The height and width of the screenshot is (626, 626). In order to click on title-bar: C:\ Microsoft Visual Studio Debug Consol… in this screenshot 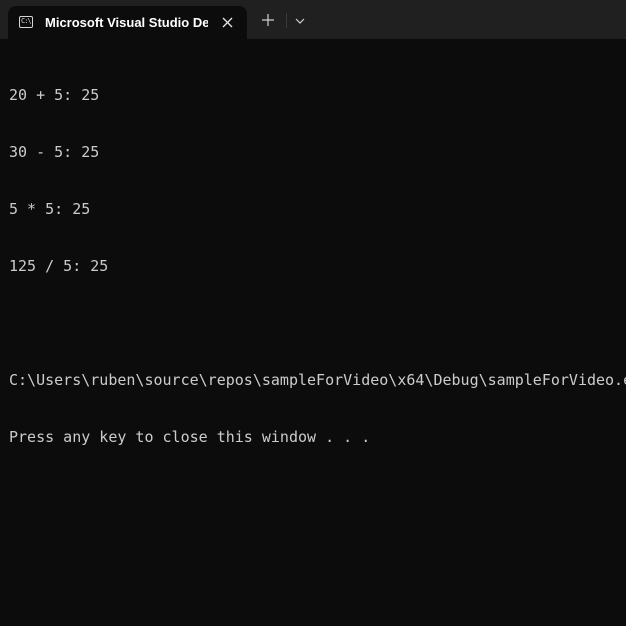, I will do `click(313, 19)`.